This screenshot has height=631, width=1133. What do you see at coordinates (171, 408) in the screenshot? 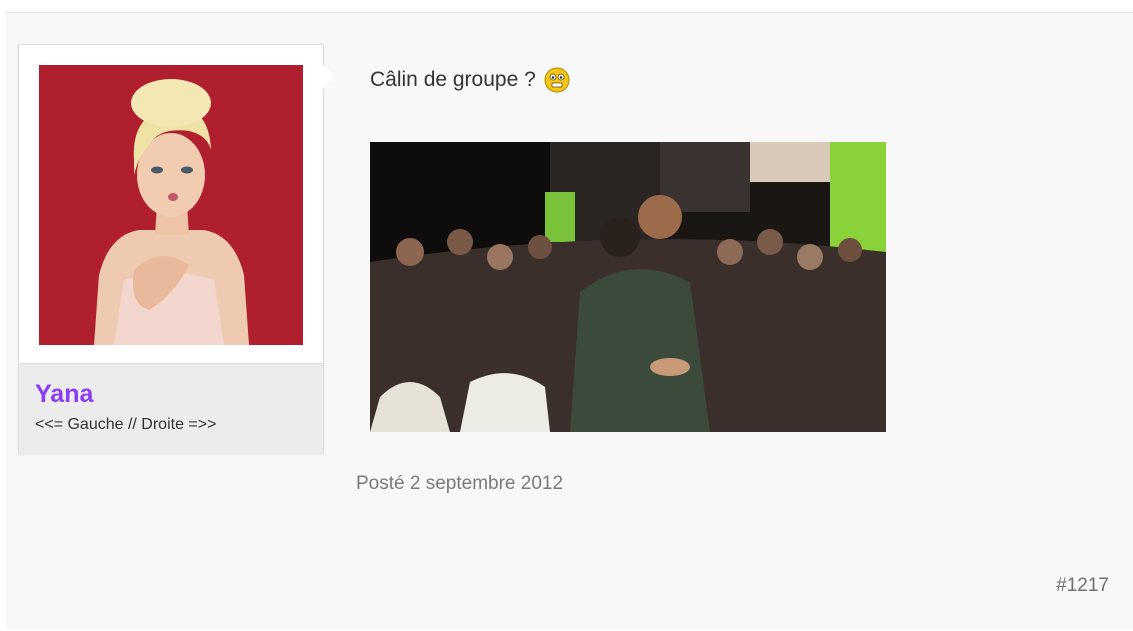
I see `author-info: Yana <<= Gauche // Droite =>>` at bounding box center [171, 408].